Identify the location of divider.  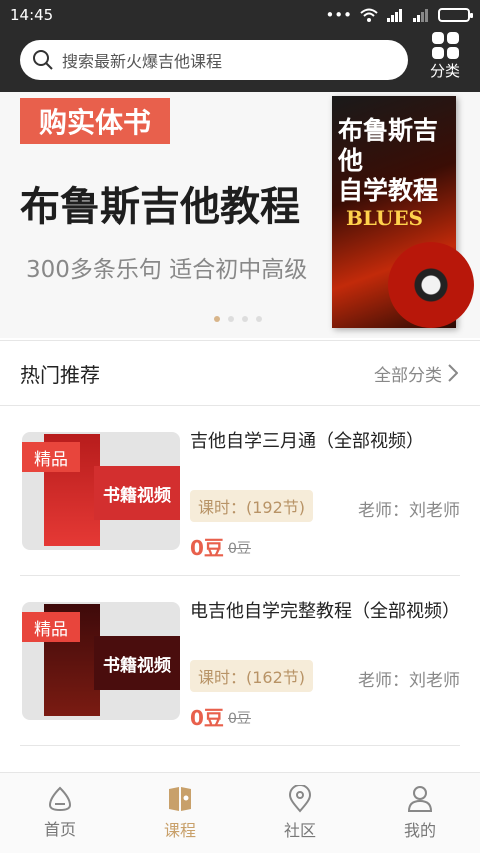
(240, 745).